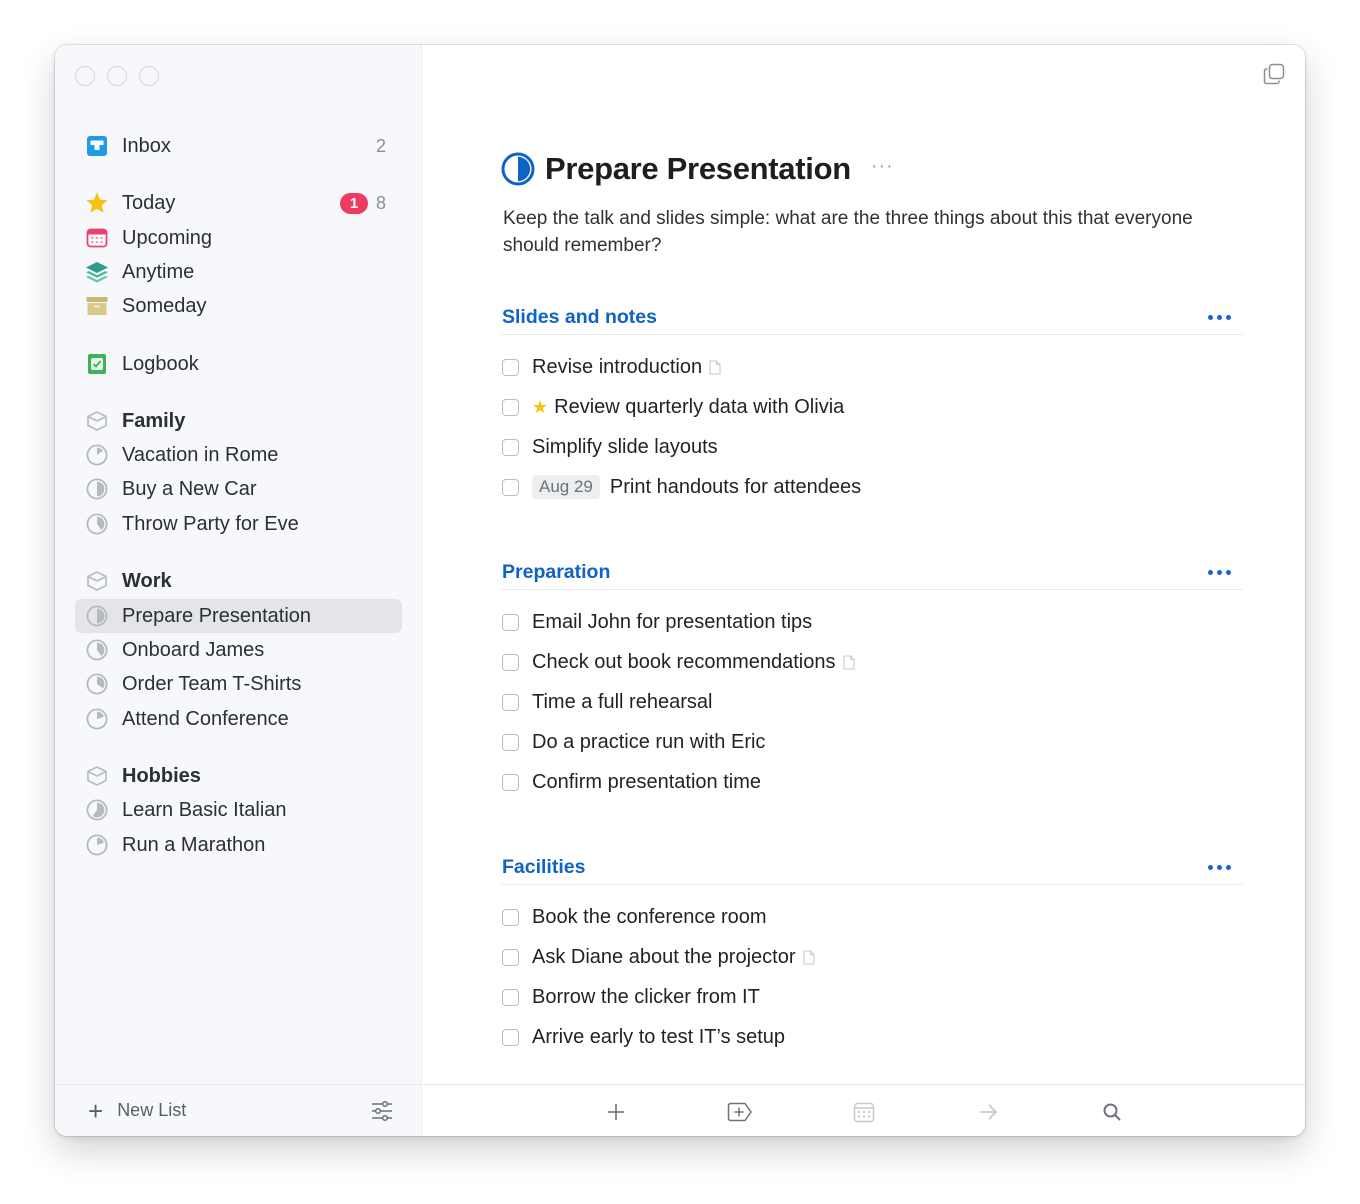  What do you see at coordinates (872, 957) in the screenshot?
I see `task-row: Ask Diane about the projector` at bounding box center [872, 957].